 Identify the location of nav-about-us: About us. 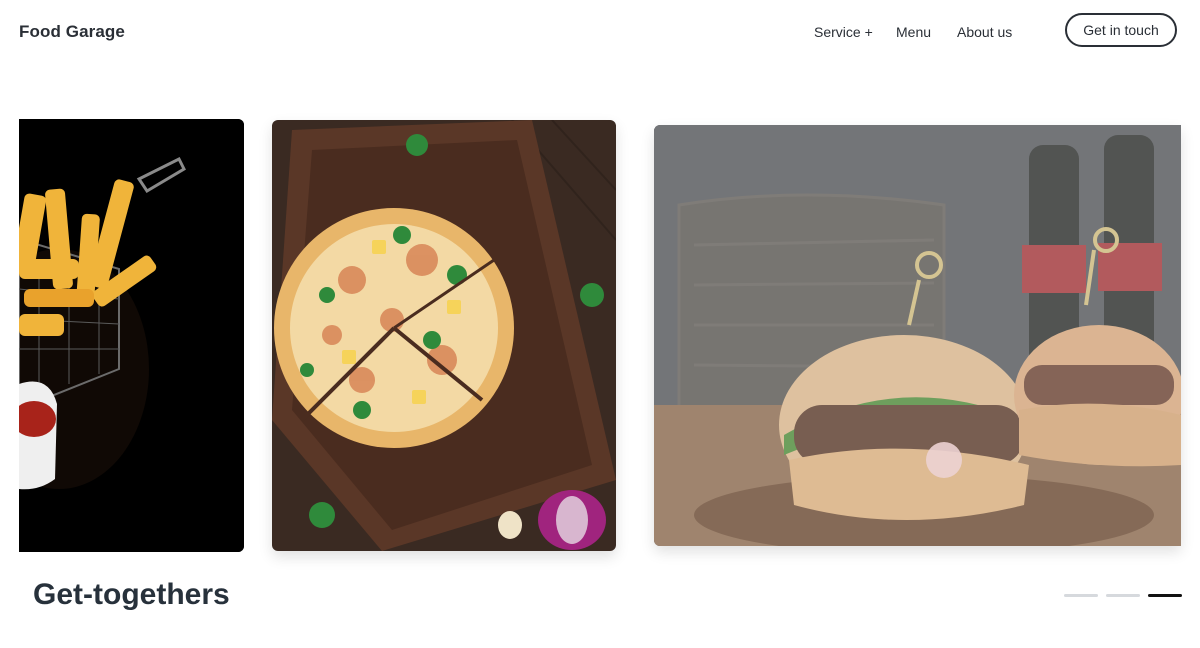
(984, 32).